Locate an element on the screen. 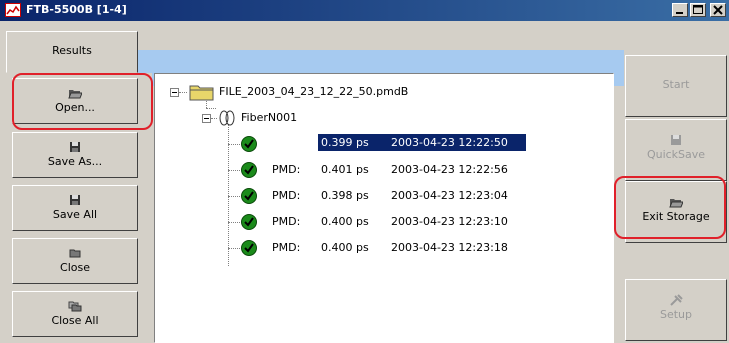 The height and width of the screenshot is (343, 729). pmd-date: 2003-04-23 12:23:04 is located at coordinates (449, 195).